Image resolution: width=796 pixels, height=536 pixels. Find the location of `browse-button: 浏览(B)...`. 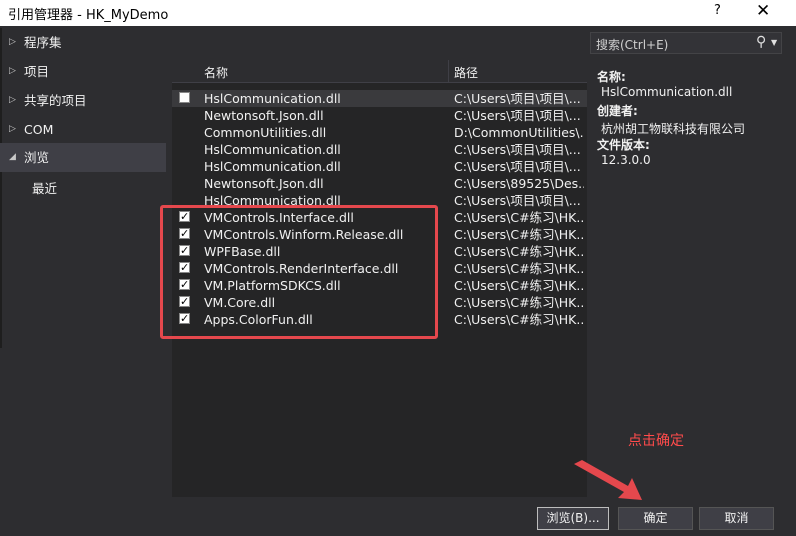

browse-button: 浏览(B)... is located at coordinates (573, 518).